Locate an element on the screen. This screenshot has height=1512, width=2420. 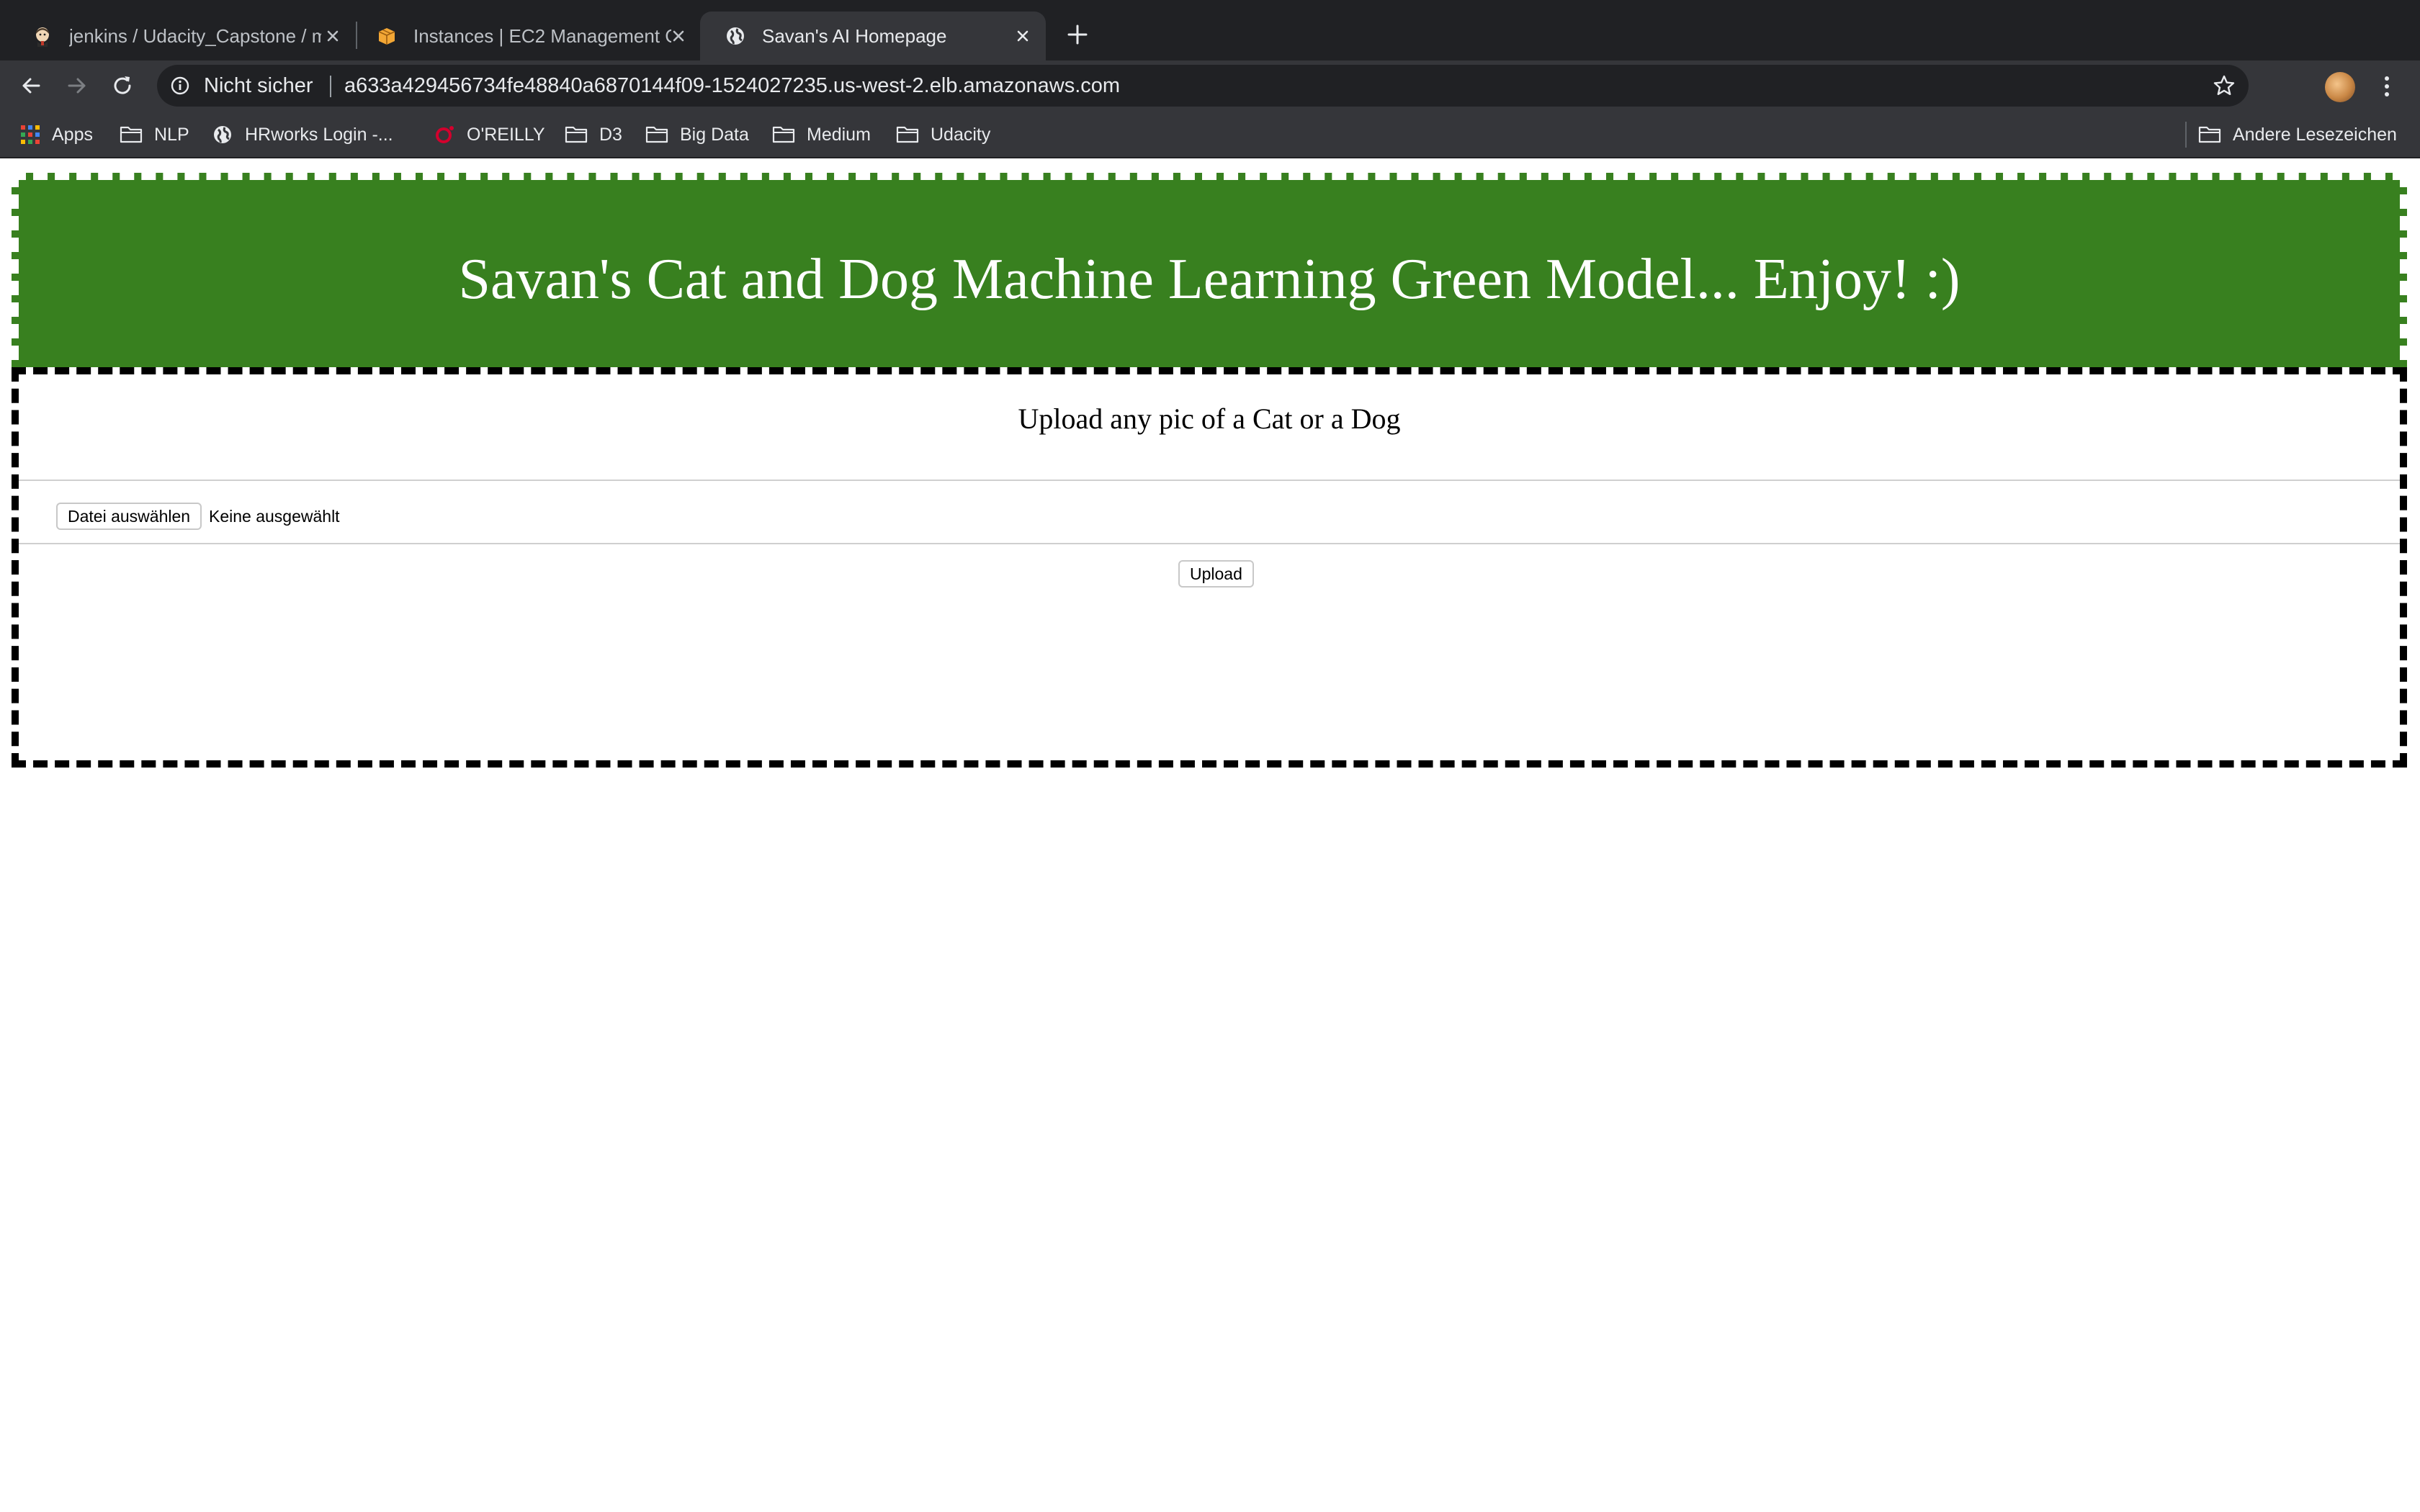
upload-heading: Upload any pic of a Cat or a Dog is located at coordinates (1209, 418).